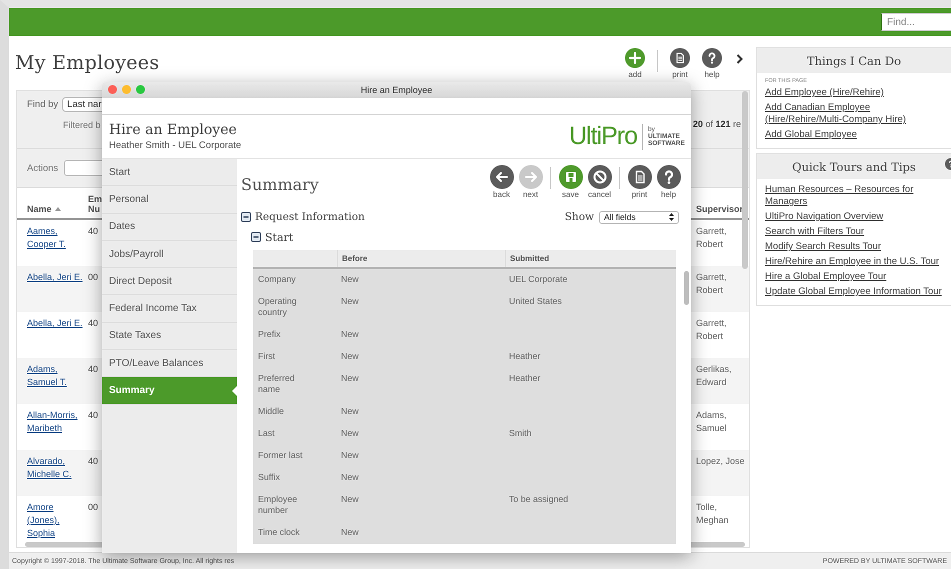 This screenshot has width=951, height=569. What do you see at coordinates (266, 356) in the screenshot?
I see `field-label: First` at bounding box center [266, 356].